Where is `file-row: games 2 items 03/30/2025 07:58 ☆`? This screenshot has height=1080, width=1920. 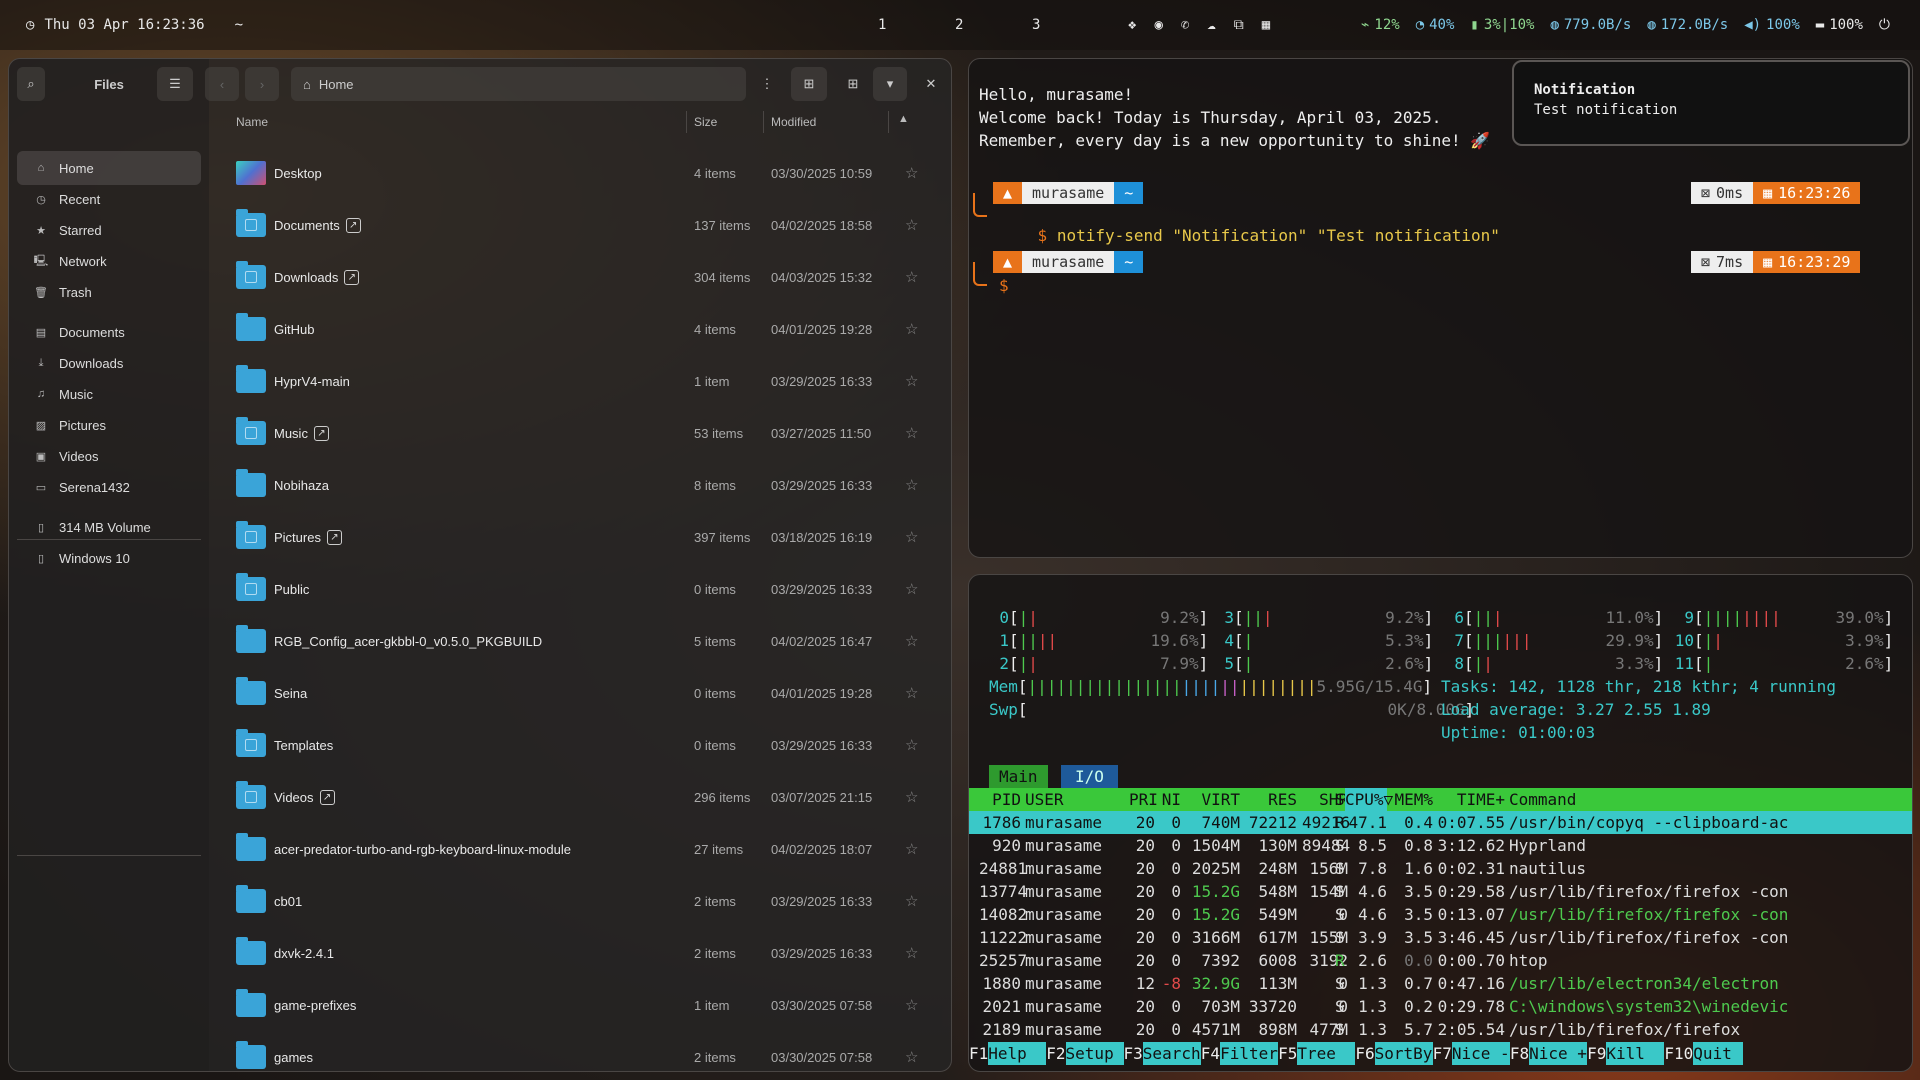 file-row: games 2 items 03/30/2025 07:58 ☆ is located at coordinates (578, 1051).